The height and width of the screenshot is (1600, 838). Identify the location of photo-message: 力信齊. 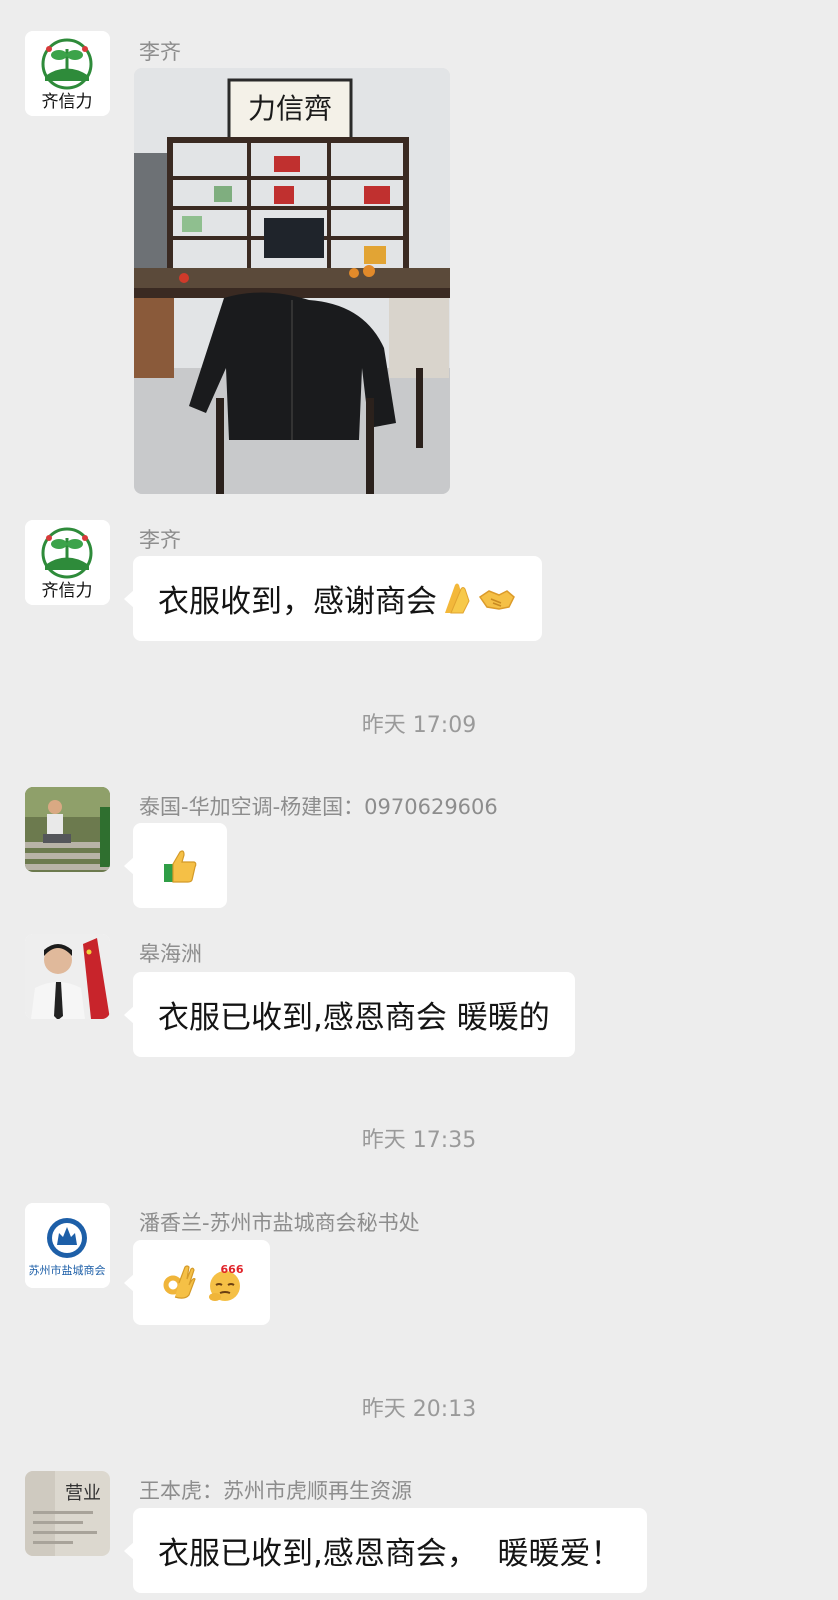
(292, 281).